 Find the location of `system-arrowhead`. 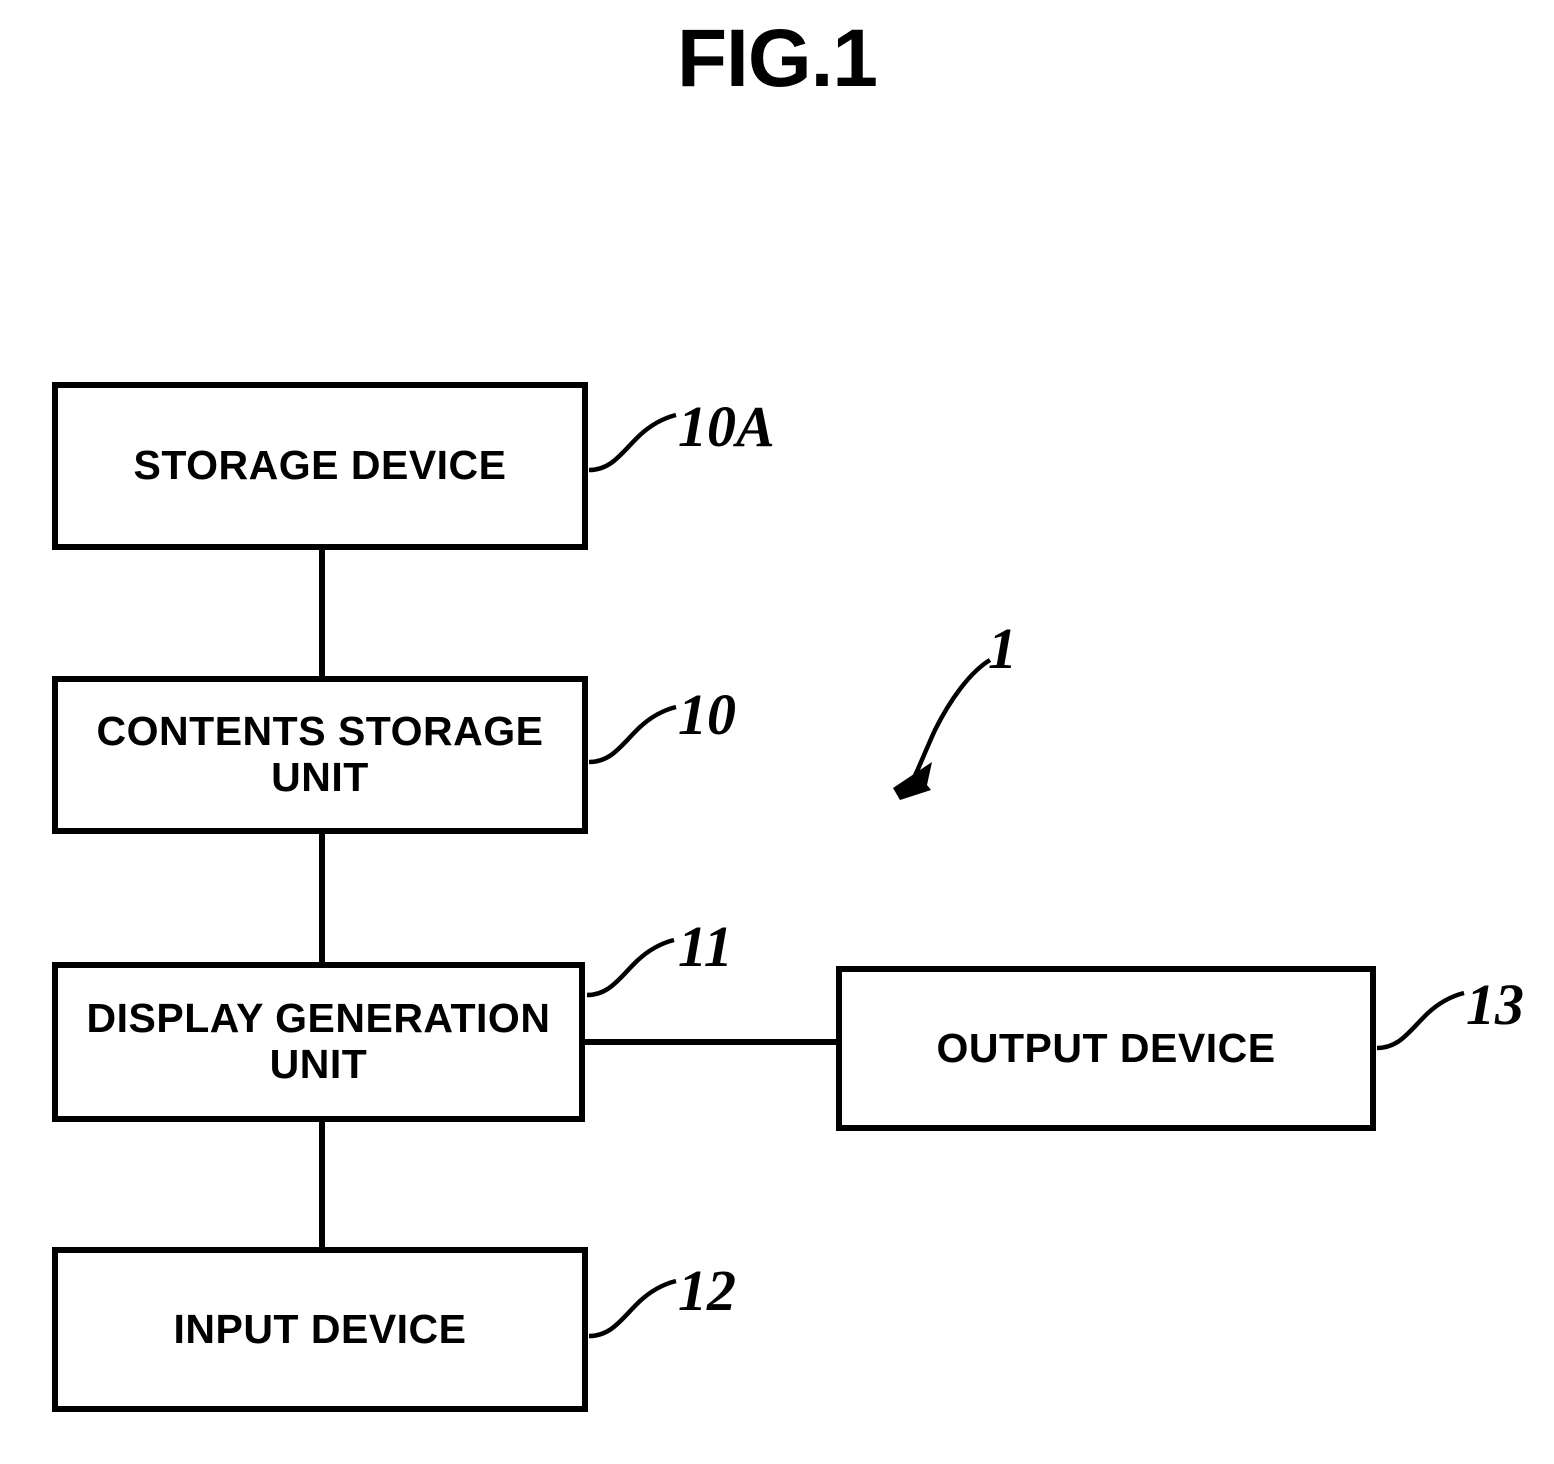

system-arrowhead is located at coordinates (912, 781).